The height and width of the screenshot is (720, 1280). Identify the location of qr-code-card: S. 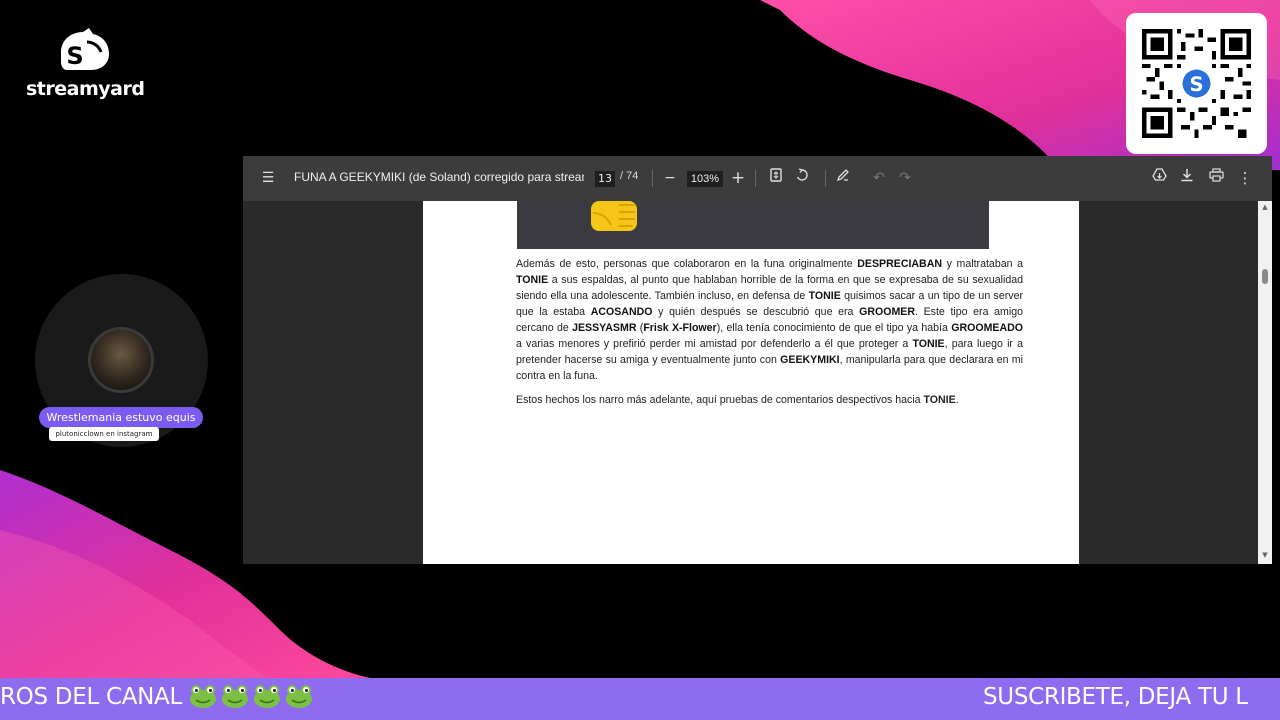
(1196, 83).